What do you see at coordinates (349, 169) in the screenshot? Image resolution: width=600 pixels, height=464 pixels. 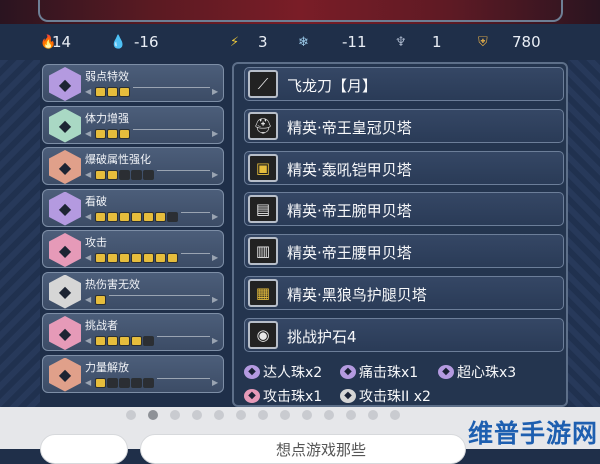 I see `equipment-name: 精英·轰吼铠甲贝塔` at bounding box center [349, 169].